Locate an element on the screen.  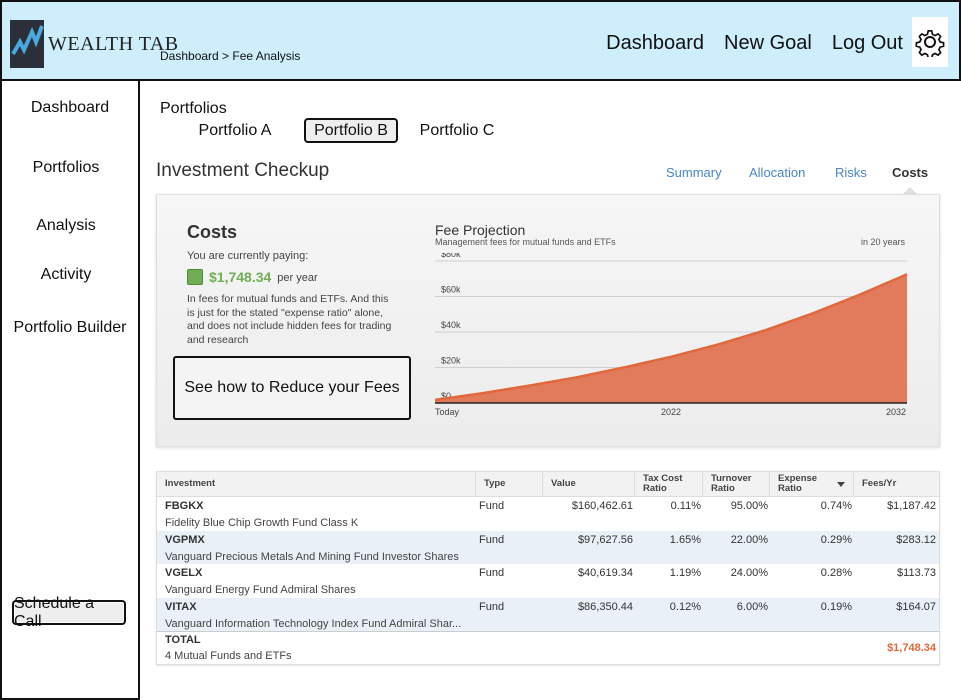
col-investment: Investment is located at coordinates (316, 484).